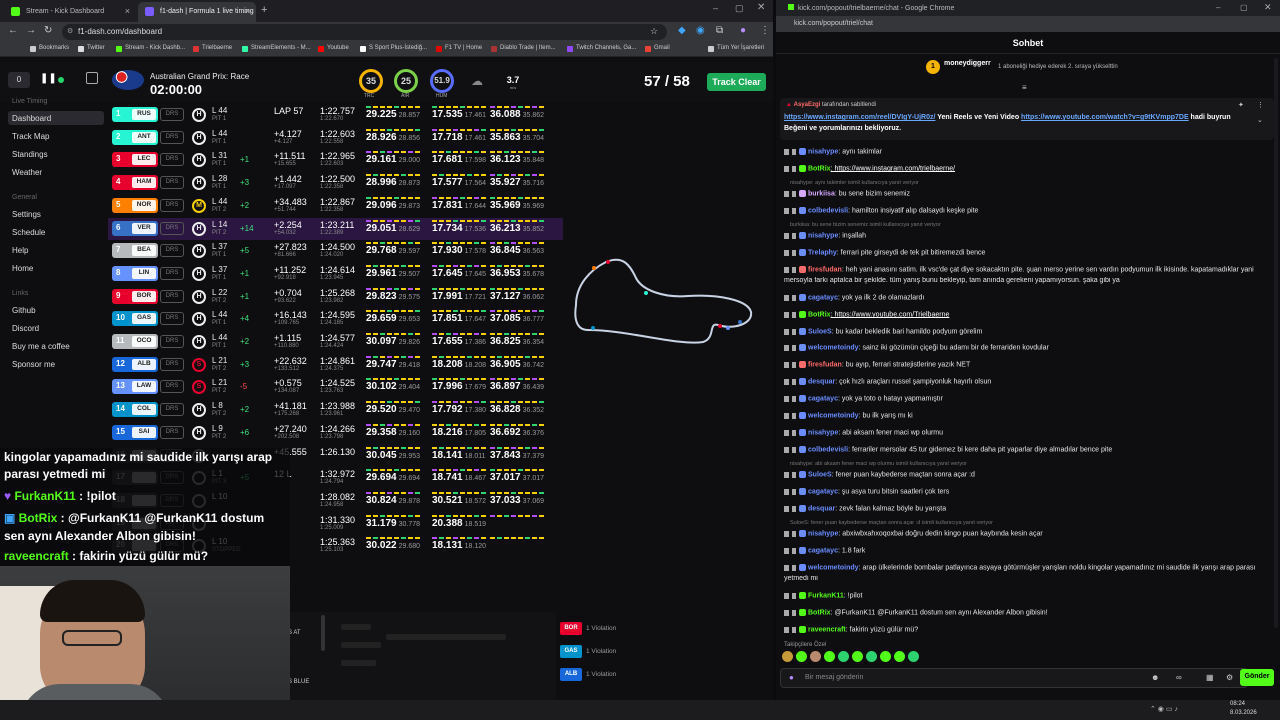 Image resolution: width=1280 pixels, height=720 pixels. What do you see at coordinates (1028, 629) in the screenshot?
I see `chat-message: raveencraft: fakirin yüzü gülür mü?` at bounding box center [1028, 629].